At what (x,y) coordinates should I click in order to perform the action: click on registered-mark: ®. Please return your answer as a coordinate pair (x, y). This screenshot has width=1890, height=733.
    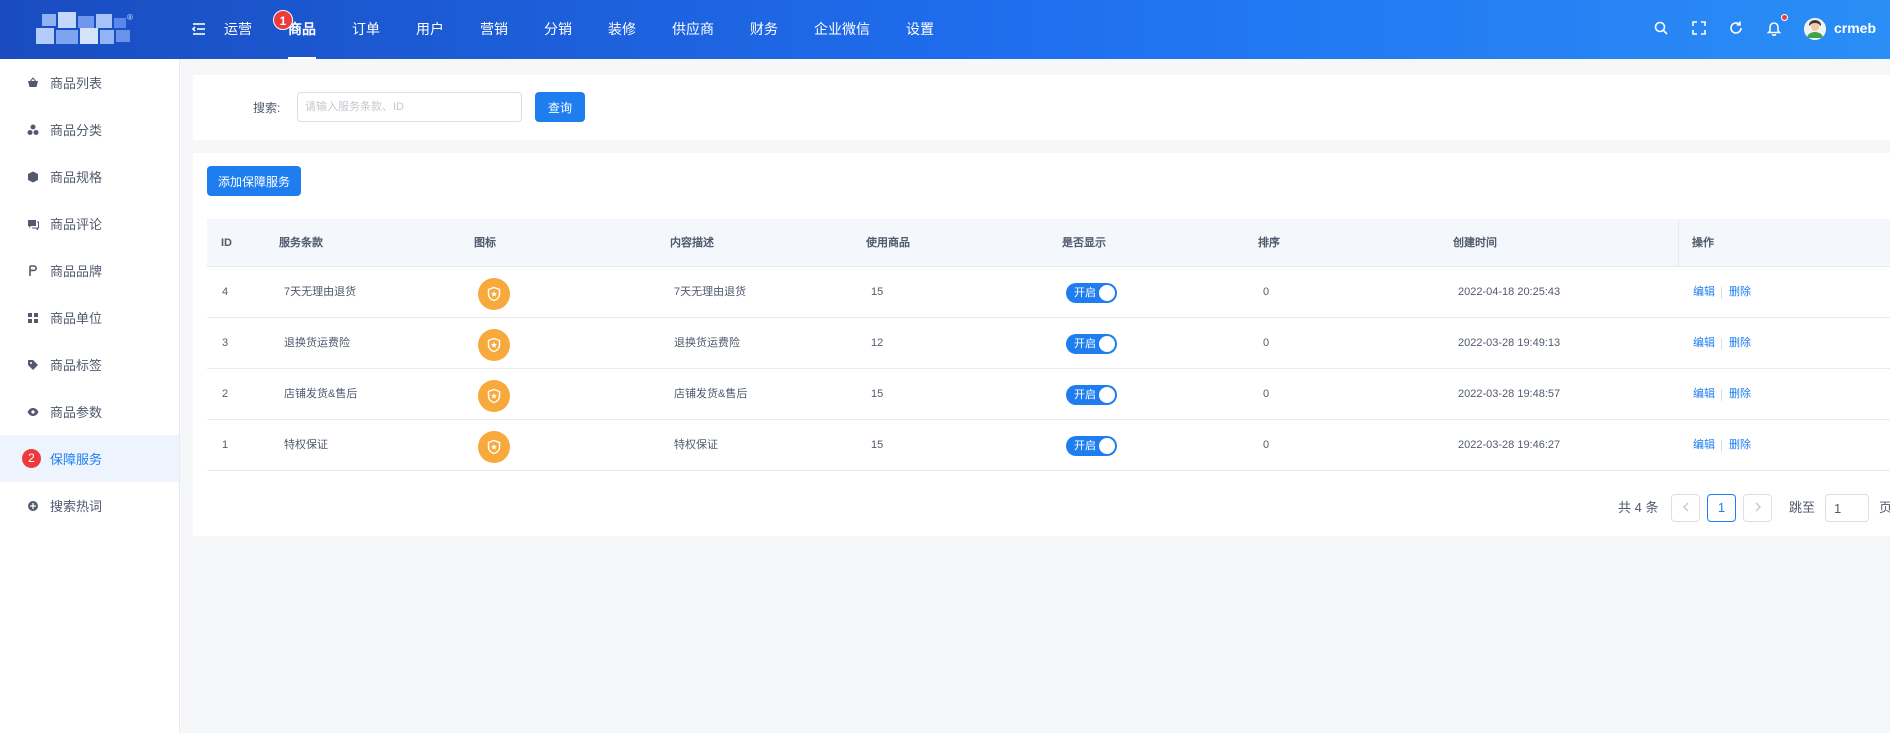
    Looking at the image, I should click on (130, 17).